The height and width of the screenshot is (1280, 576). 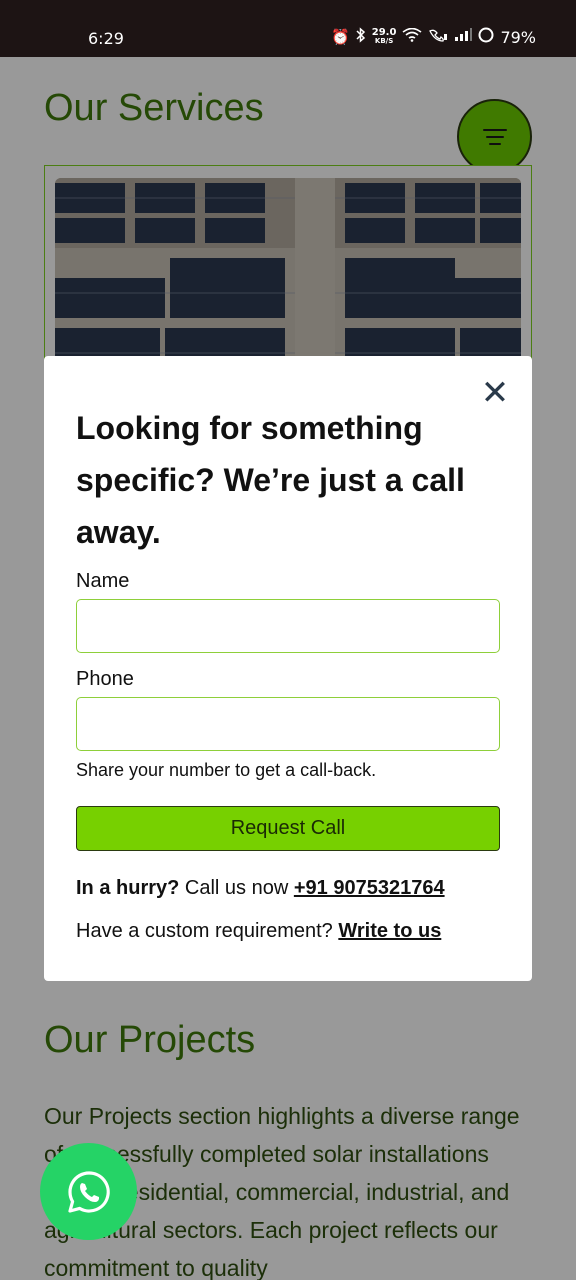 What do you see at coordinates (105, 679) in the screenshot?
I see `phone-label: Phone` at bounding box center [105, 679].